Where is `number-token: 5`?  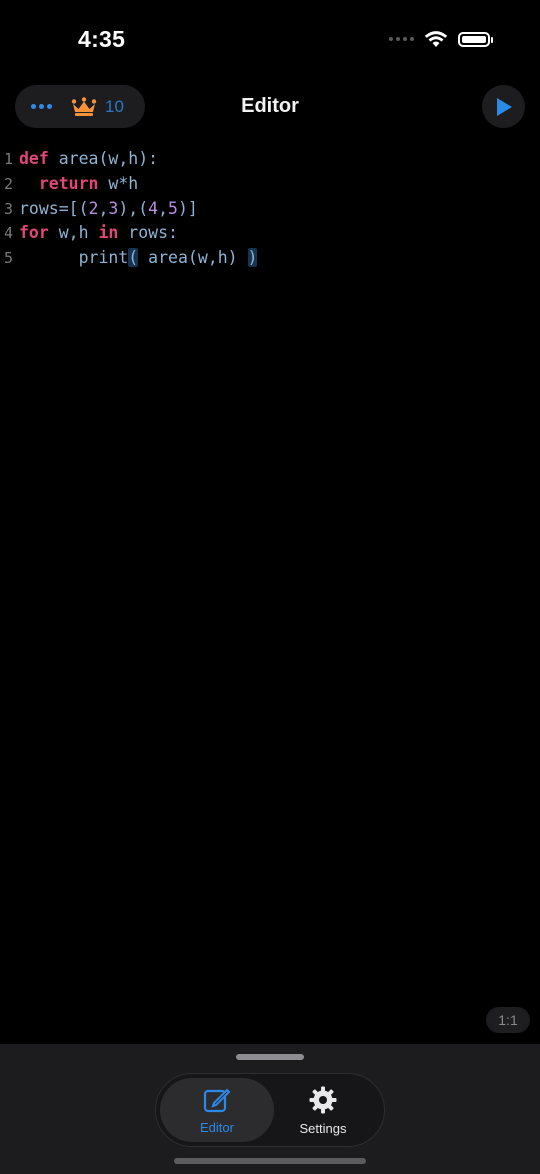 number-token: 5 is located at coordinates (173, 208).